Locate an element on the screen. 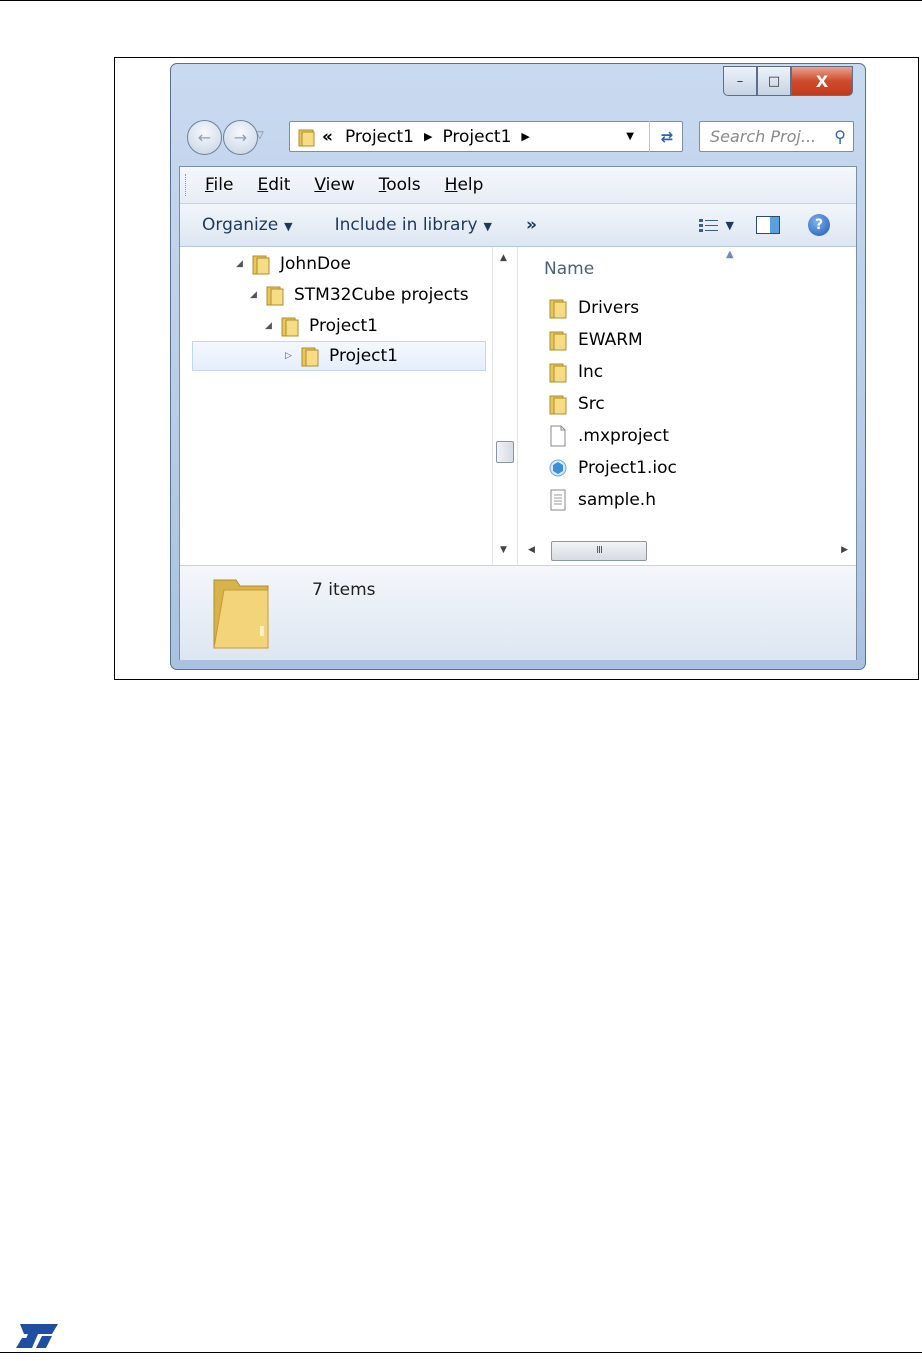 This screenshot has height=1361, width=922. tree-item-johndoe: ◢ JohnDoe is located at coordinates (293, 264).